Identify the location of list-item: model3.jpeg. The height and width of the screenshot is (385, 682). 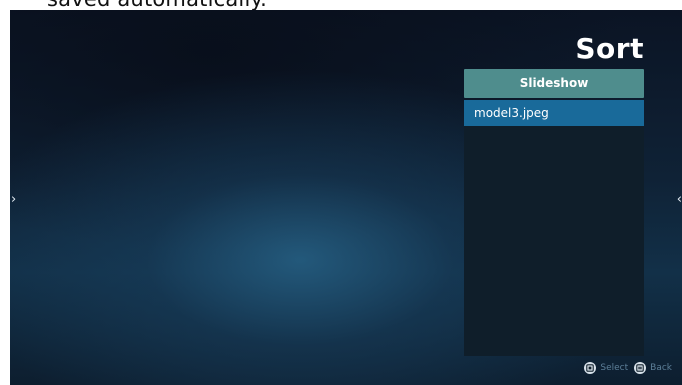
(554, 113).